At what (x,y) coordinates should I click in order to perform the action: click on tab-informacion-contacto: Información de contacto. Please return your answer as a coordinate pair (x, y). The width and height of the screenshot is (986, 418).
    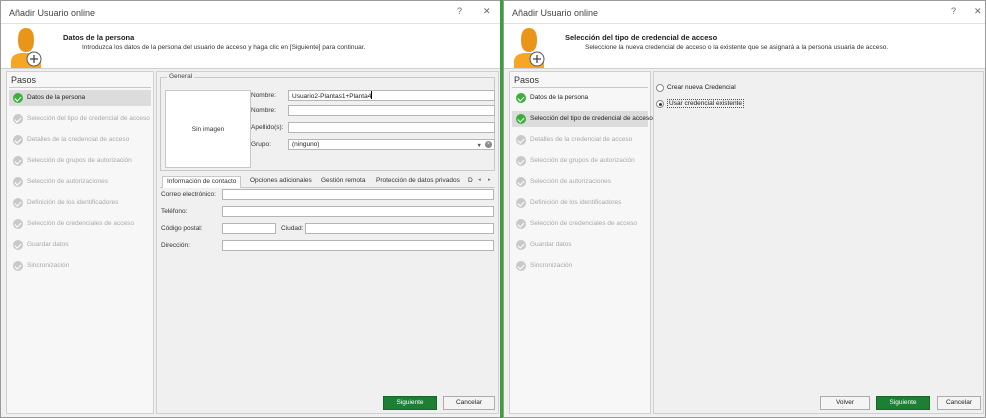
    Looking at the image, I should click on (202, 182).